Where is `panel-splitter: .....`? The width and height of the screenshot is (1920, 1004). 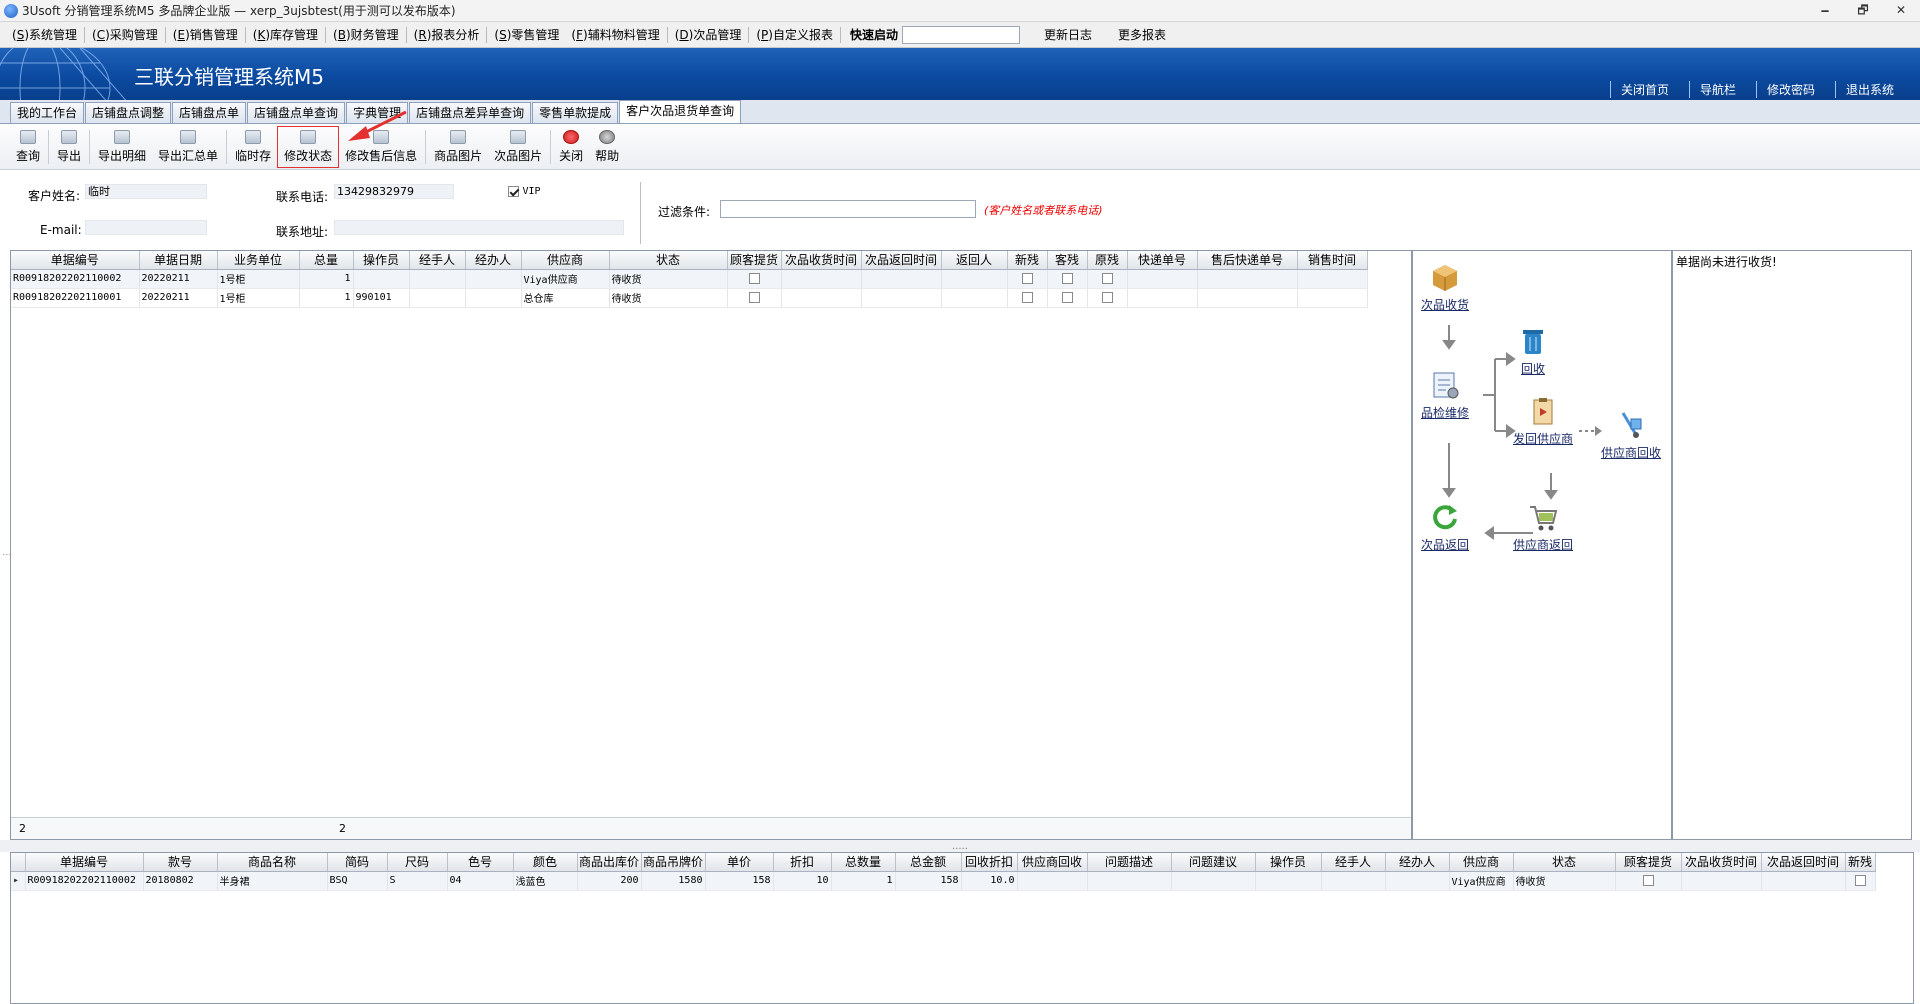
panel-splitter: ..... is located at coordinates (960, 846).